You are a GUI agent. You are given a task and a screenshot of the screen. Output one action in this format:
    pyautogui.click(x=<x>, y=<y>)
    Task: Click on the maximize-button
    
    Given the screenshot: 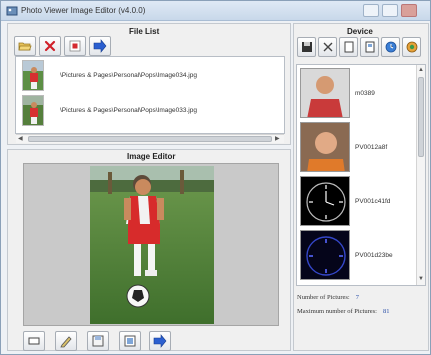 What is the action you would take?
    pyautogui.click(x=390, y=10)
    